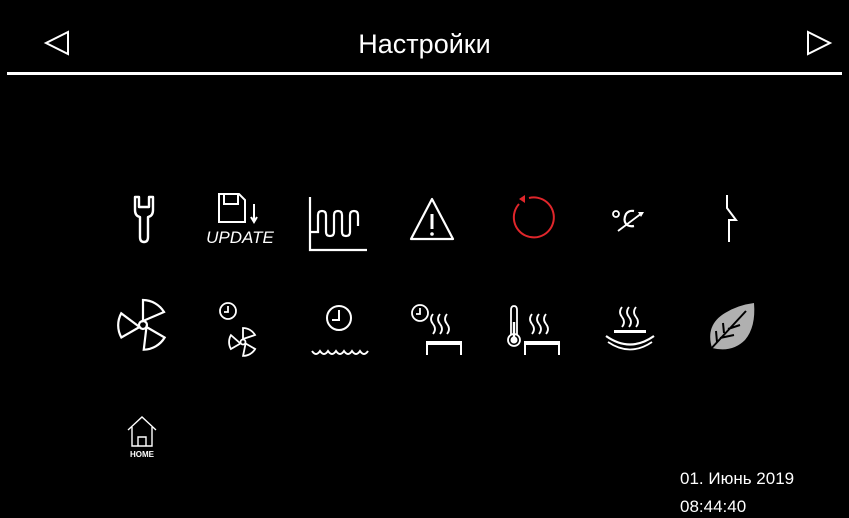 This screenshot has width=849, height=518. I want to click on thermometer-heating-button, so click(534, 325).